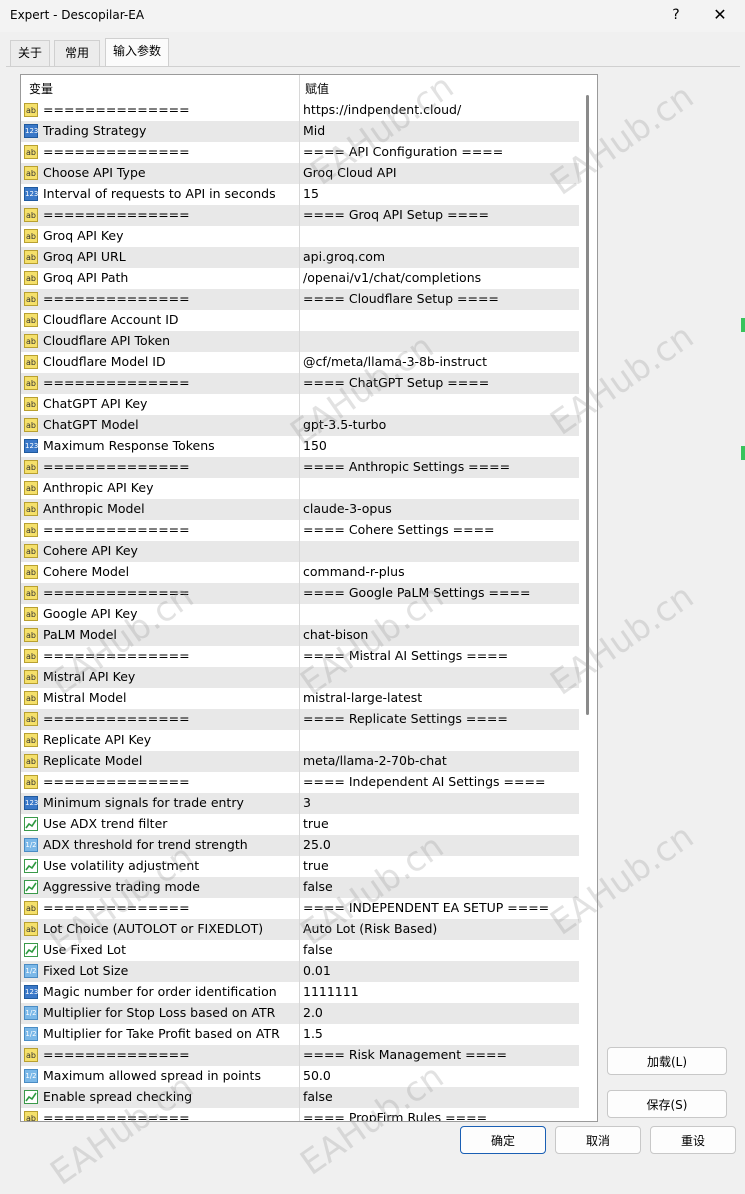  Describe the element at coordinates (300, 845) in the screenshot. I see `table-row: 1/2 ADX threshold for trend strength 25.0` at that location.